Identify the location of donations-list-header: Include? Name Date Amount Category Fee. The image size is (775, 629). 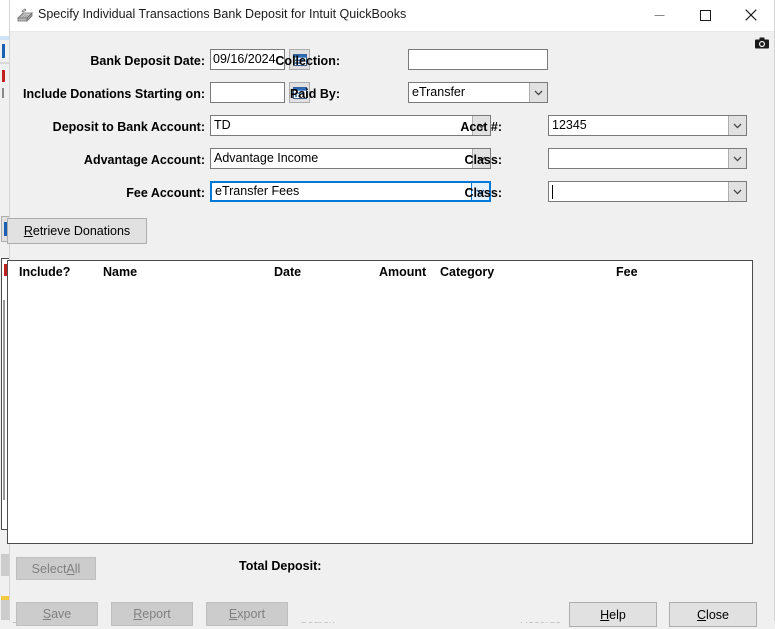
(380, 274).